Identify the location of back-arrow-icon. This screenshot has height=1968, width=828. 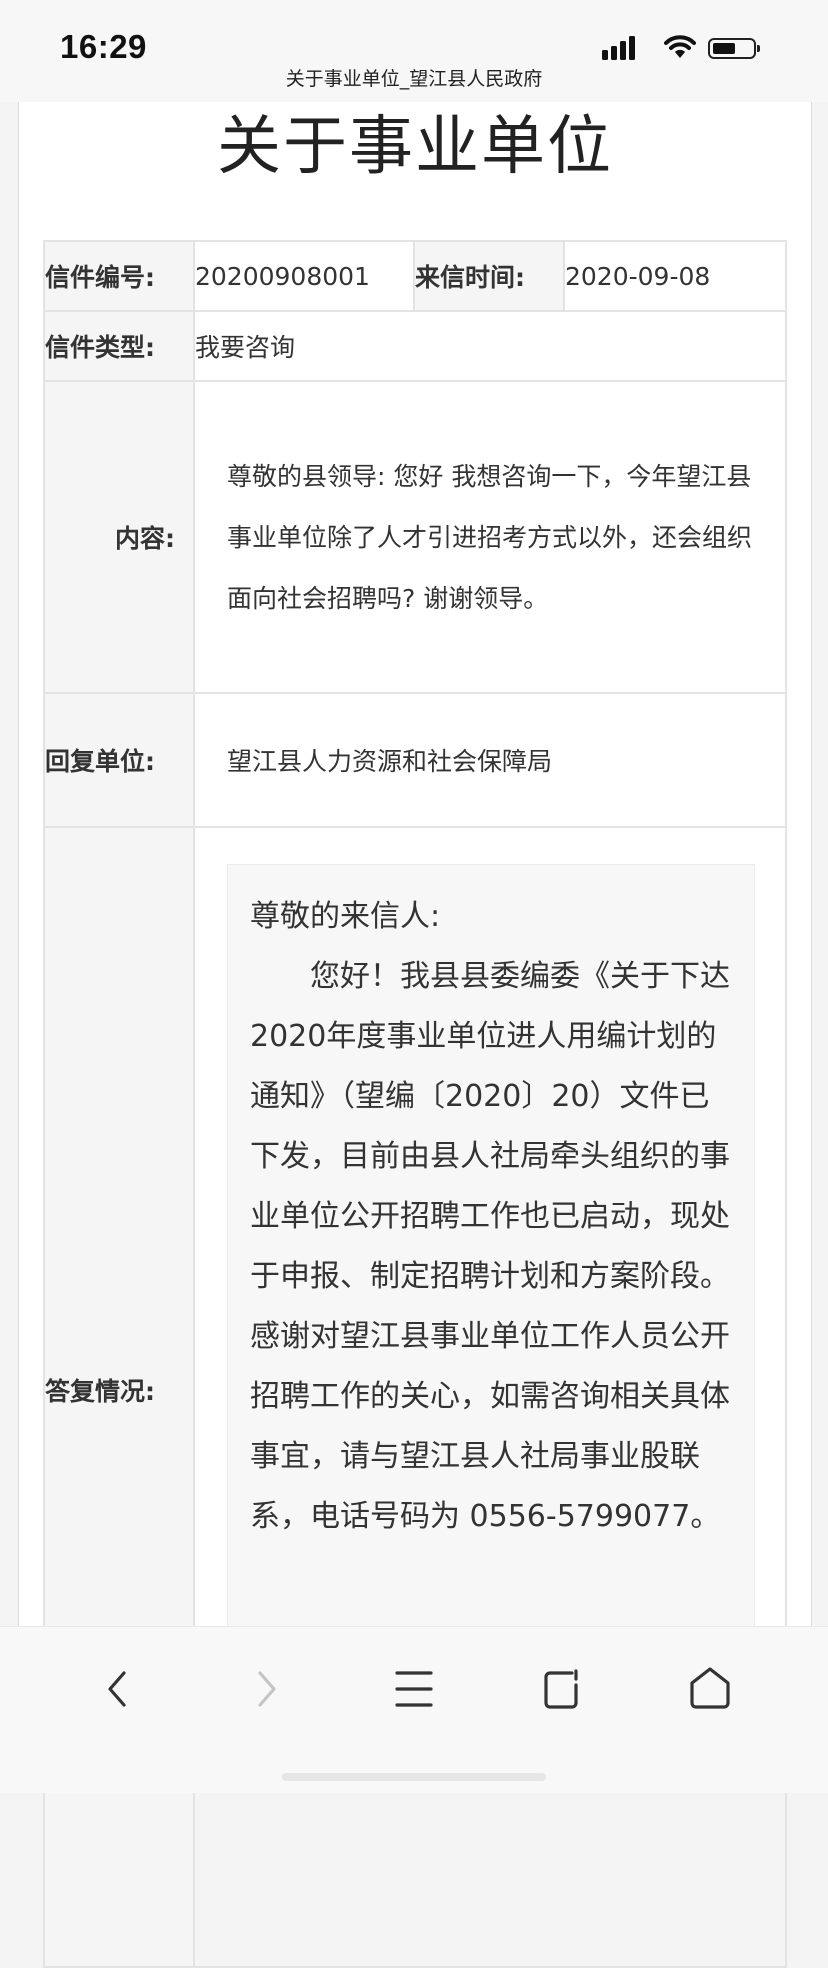
(117, 1689).